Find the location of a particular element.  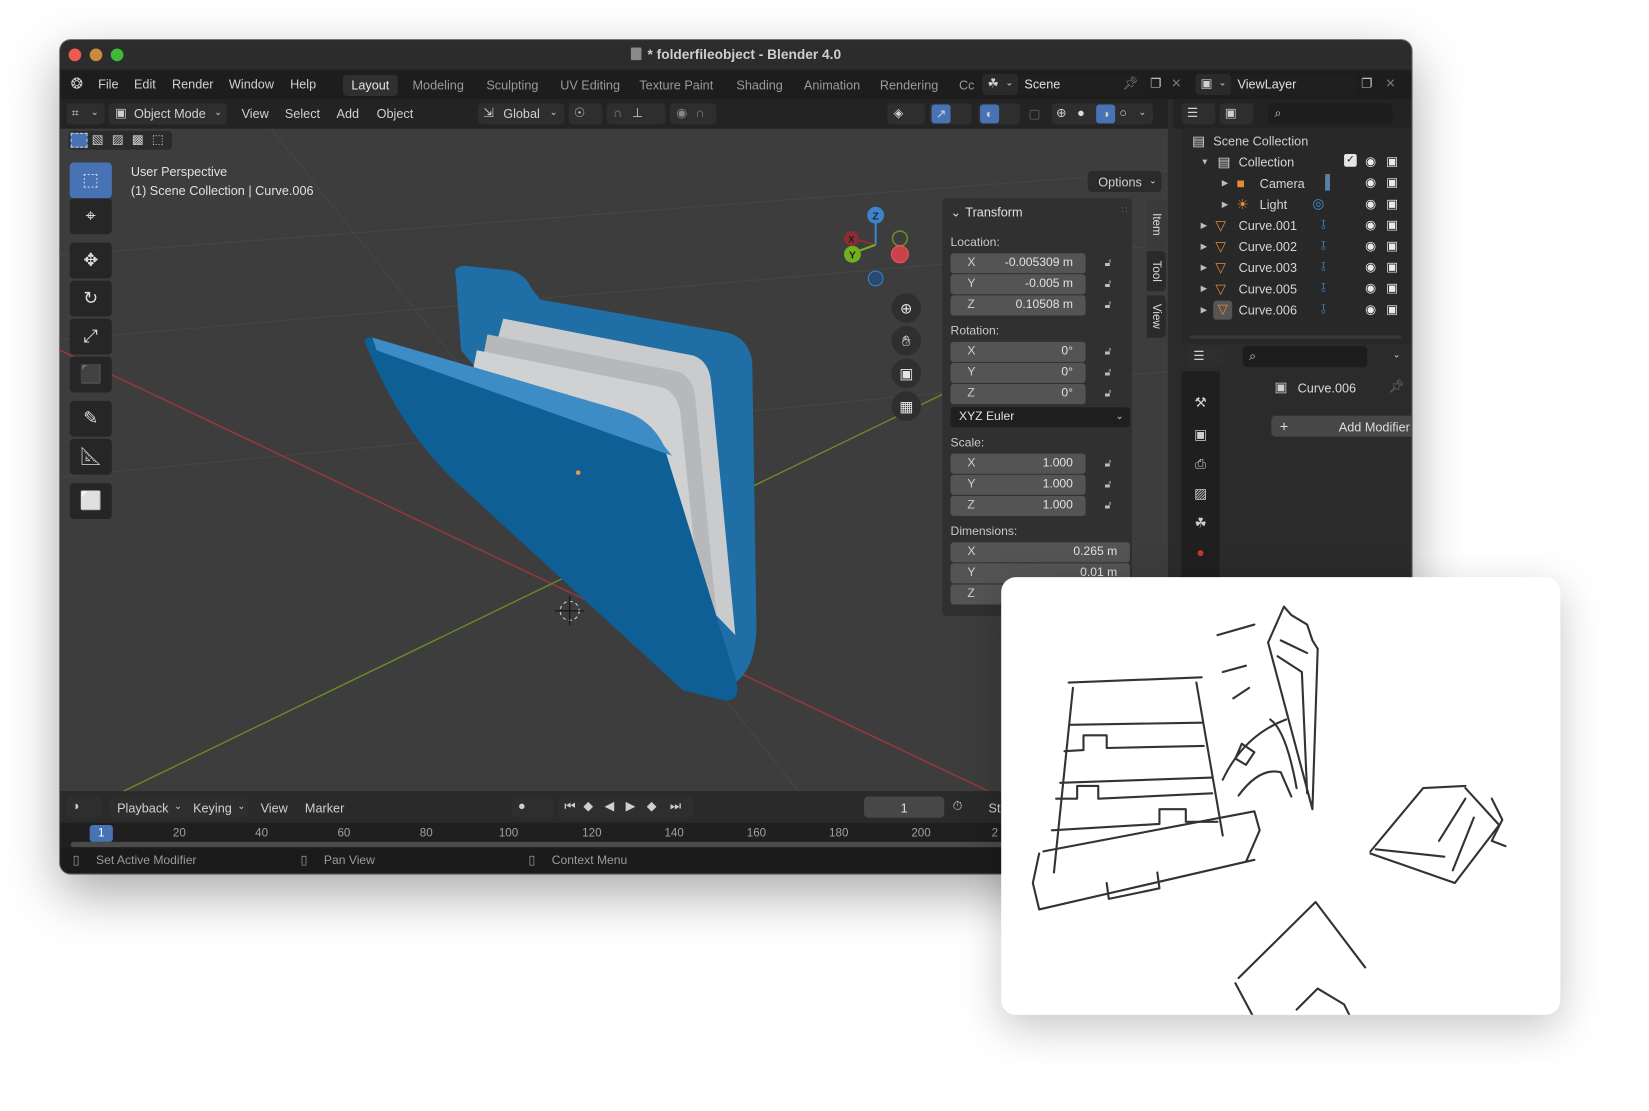

select-intersect-icon: ⬚ is located at coordinates (158, 139).